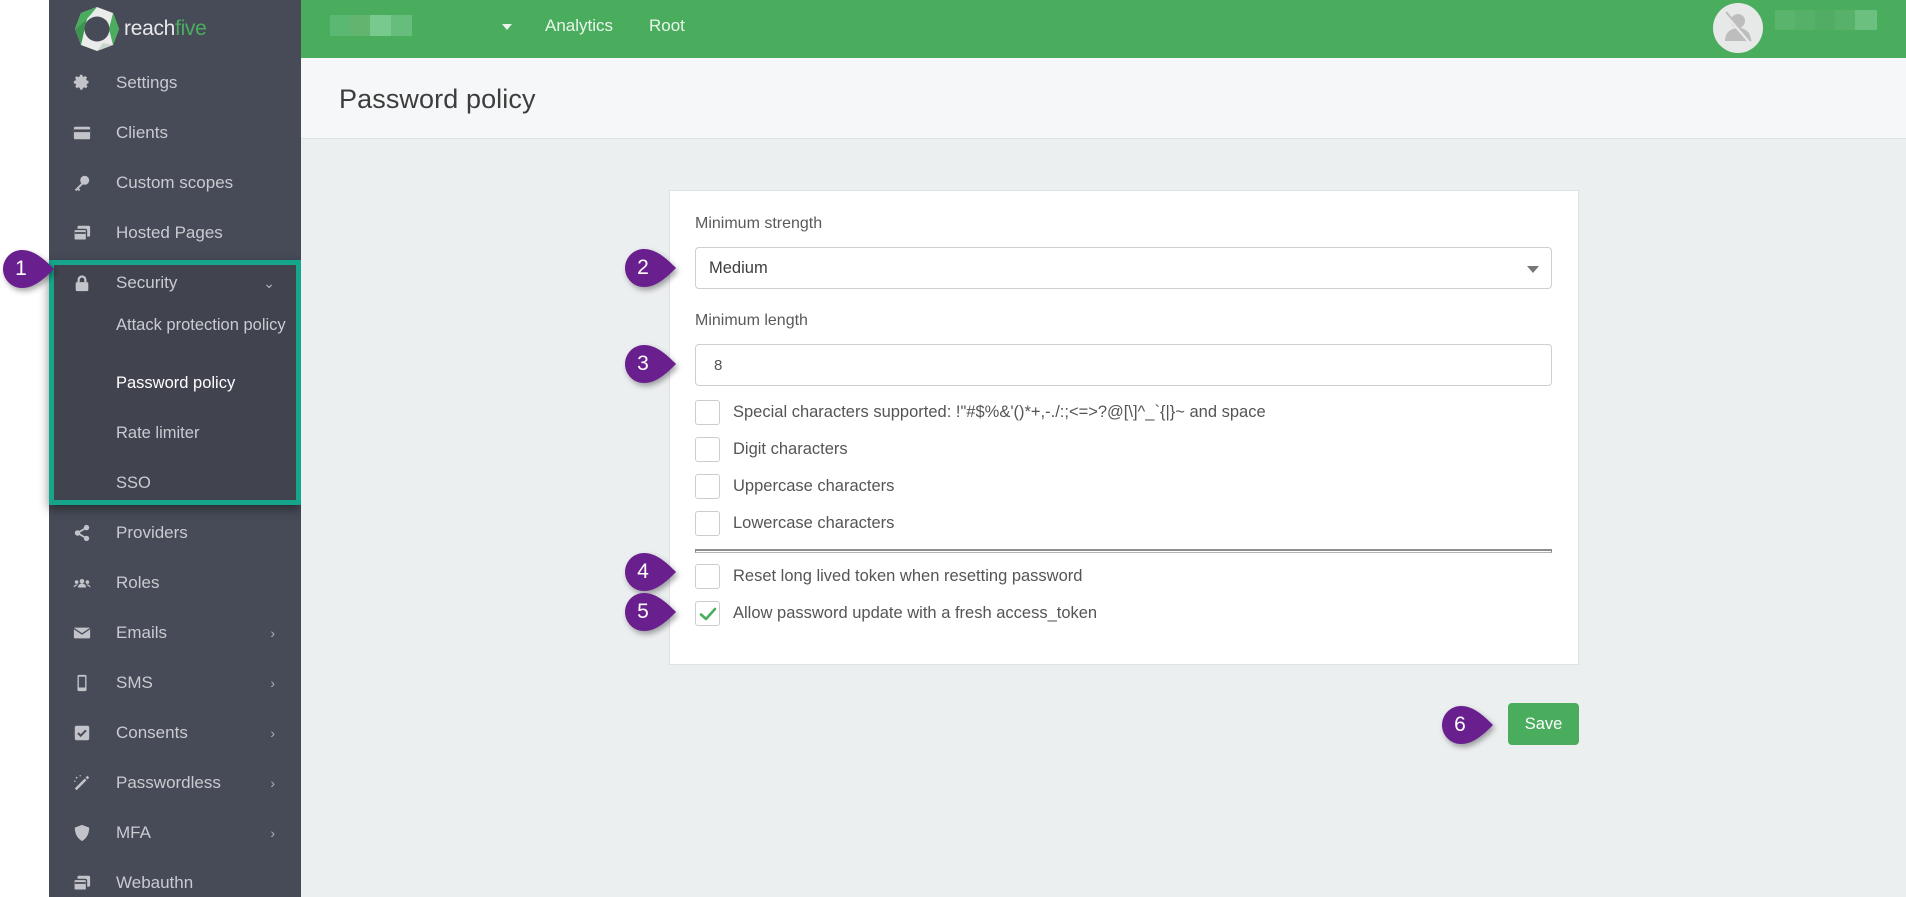 The width and height of the screenshot is (1906, 897). I want to click on min-strength-value: Medium, so click(738, 268).